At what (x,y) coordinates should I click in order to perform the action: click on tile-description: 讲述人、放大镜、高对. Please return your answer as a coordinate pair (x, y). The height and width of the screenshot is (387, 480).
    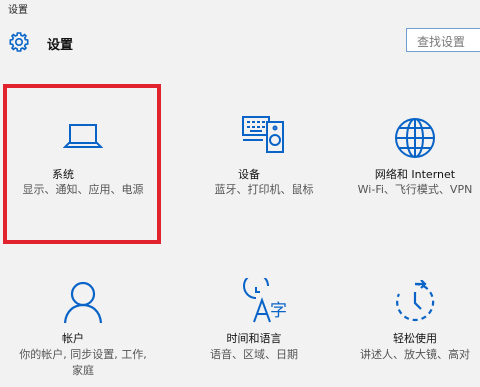
    Looking at the image, I should click on (415, 354).